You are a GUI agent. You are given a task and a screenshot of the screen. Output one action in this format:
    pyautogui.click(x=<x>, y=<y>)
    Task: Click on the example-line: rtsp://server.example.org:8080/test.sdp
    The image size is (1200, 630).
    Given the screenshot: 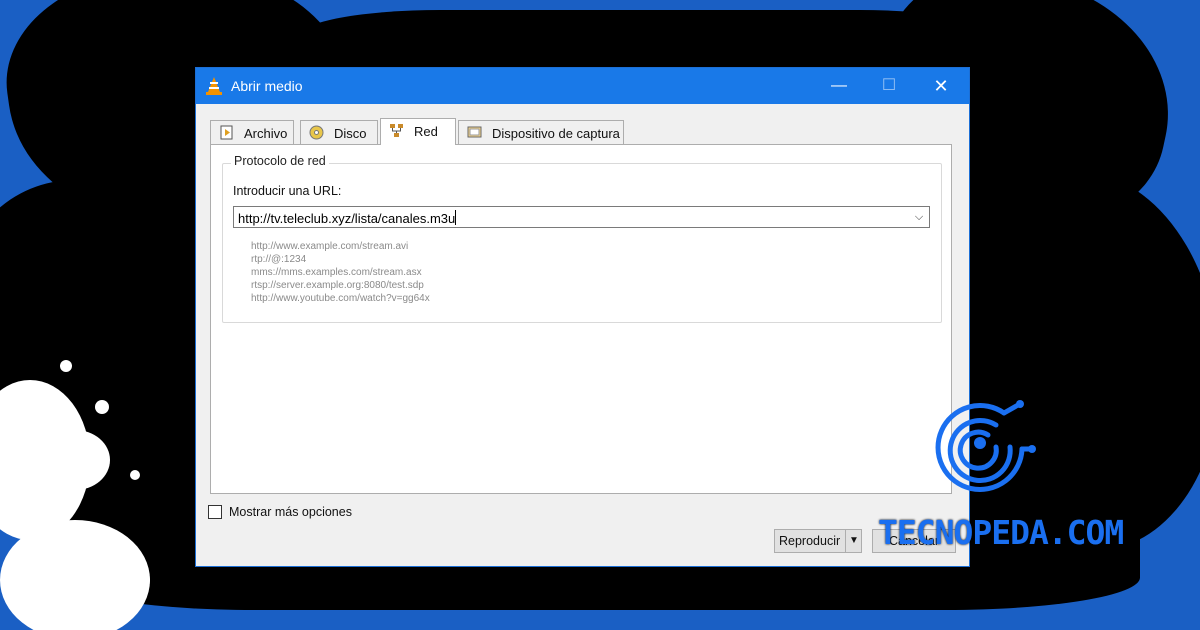 What is the action you would take?
    pyautogui.click(x=337, y=285)
    